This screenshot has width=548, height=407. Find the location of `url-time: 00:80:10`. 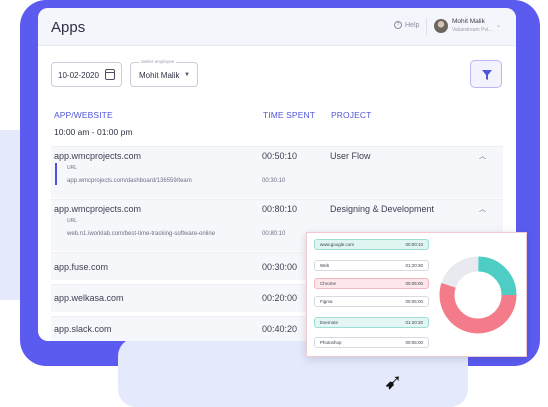

url-time: 00:80:10 is located at coordinates (274, 234).